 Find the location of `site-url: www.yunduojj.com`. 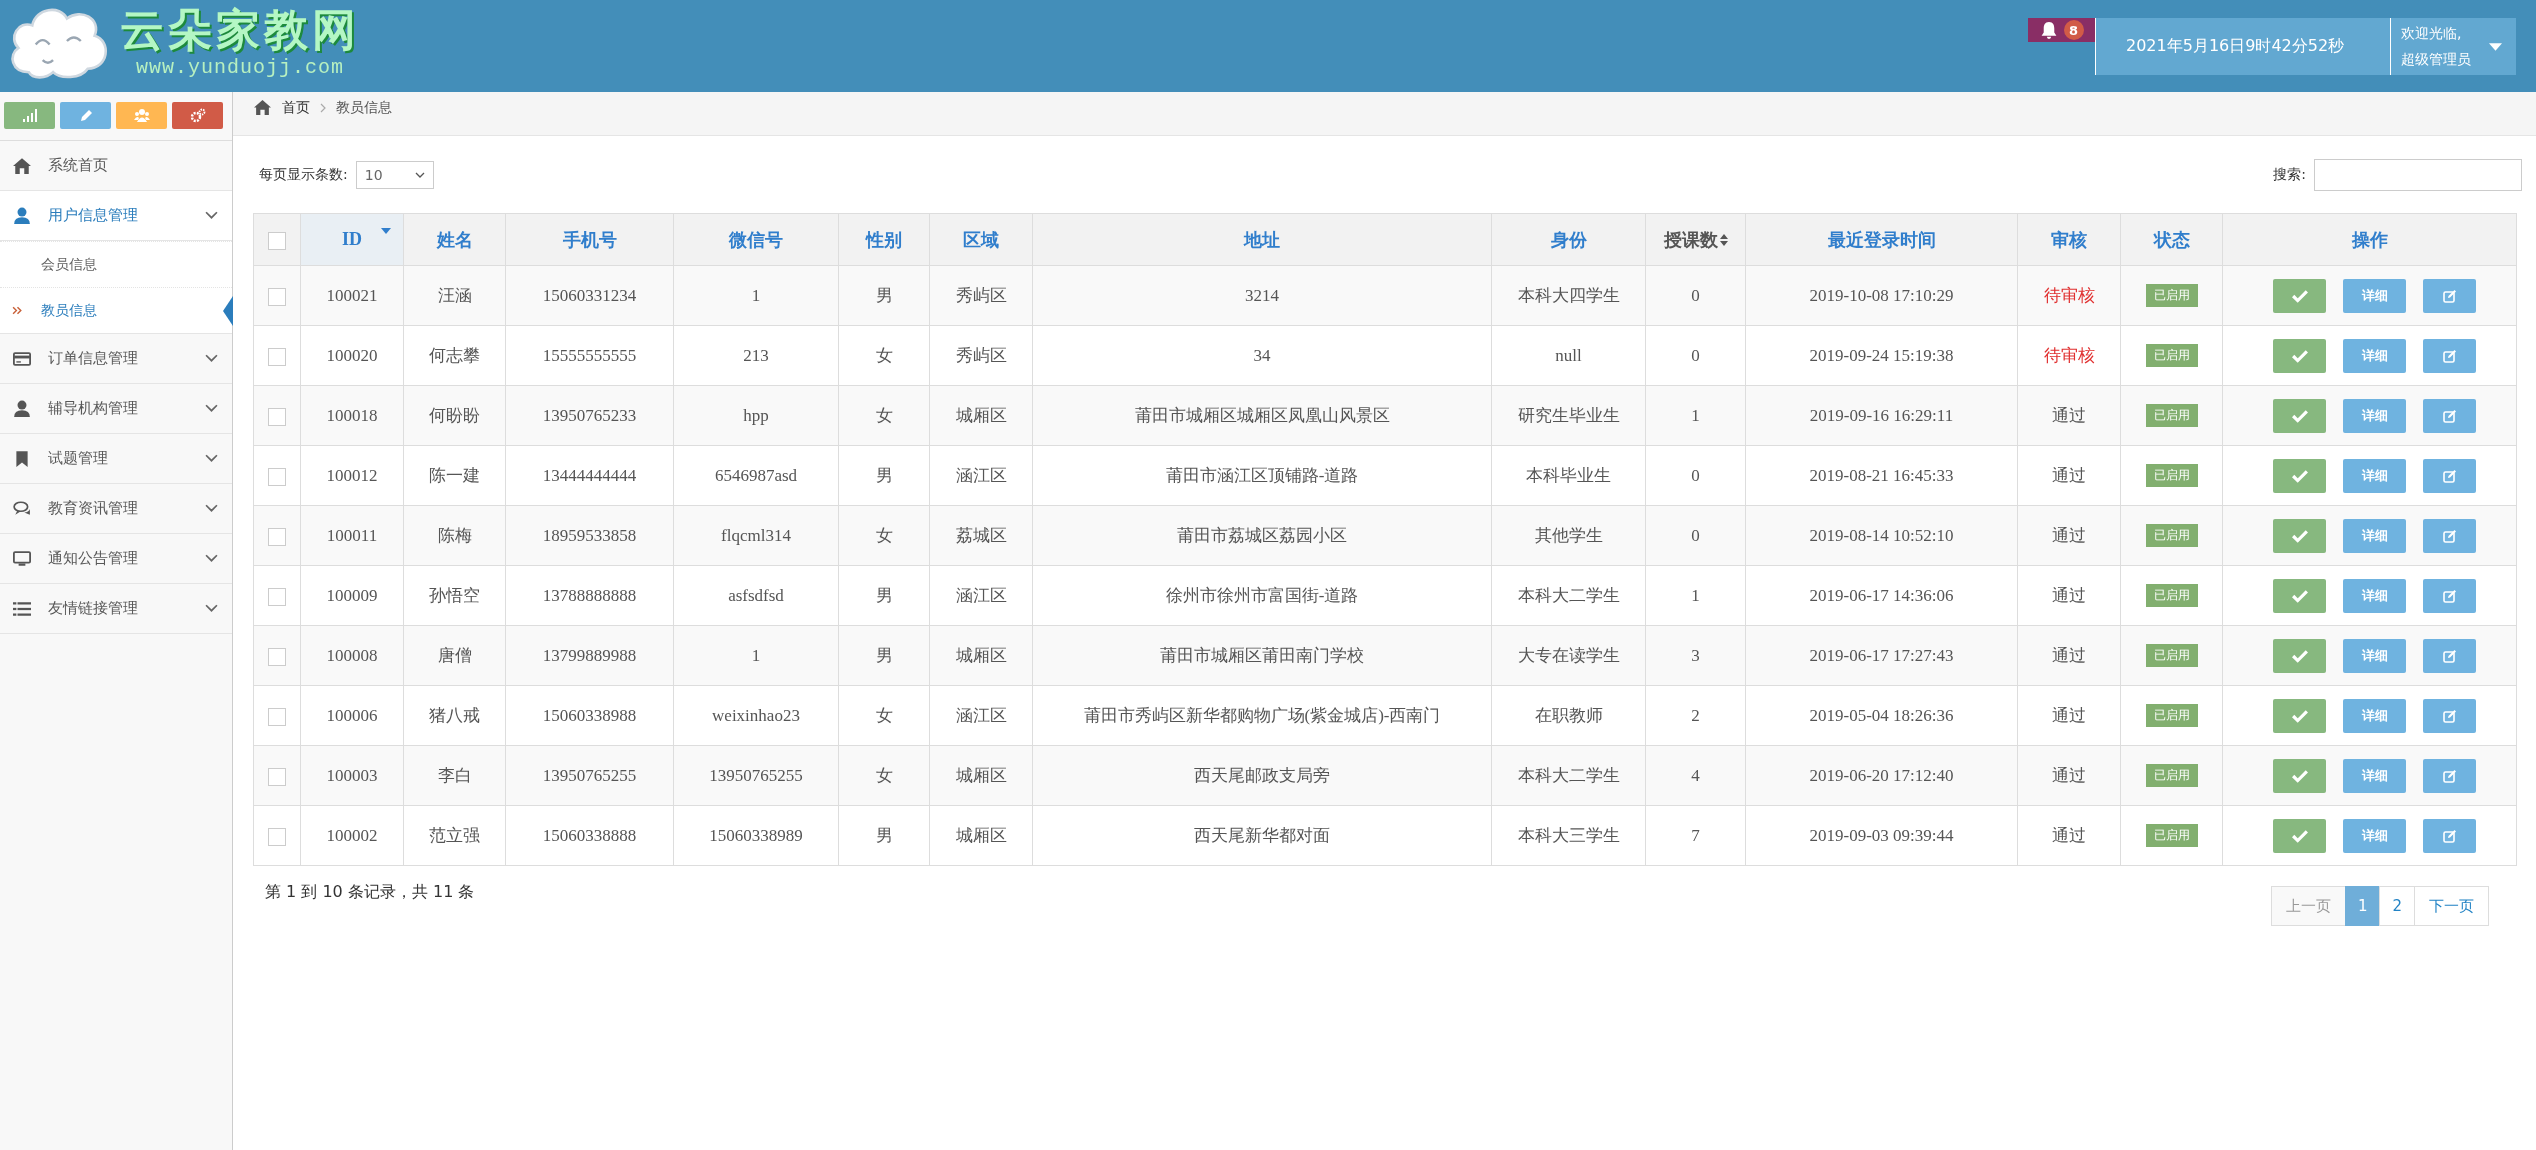

site-url: www.yunduojj.com is located at coordinates (240, 67).